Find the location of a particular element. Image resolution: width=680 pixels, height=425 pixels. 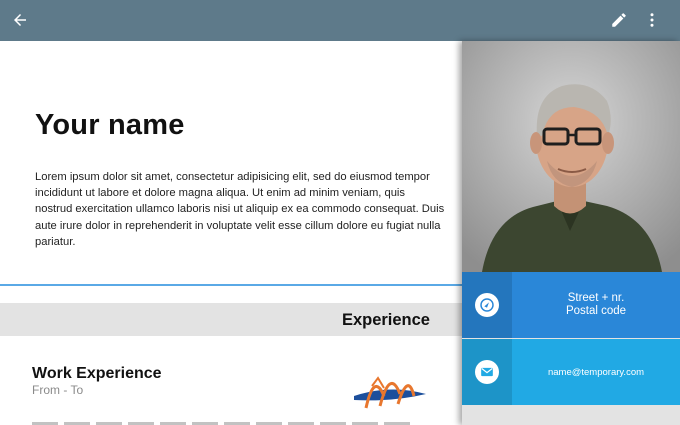

address-line-1: Street + nr. is located at coordinates (596, 298).